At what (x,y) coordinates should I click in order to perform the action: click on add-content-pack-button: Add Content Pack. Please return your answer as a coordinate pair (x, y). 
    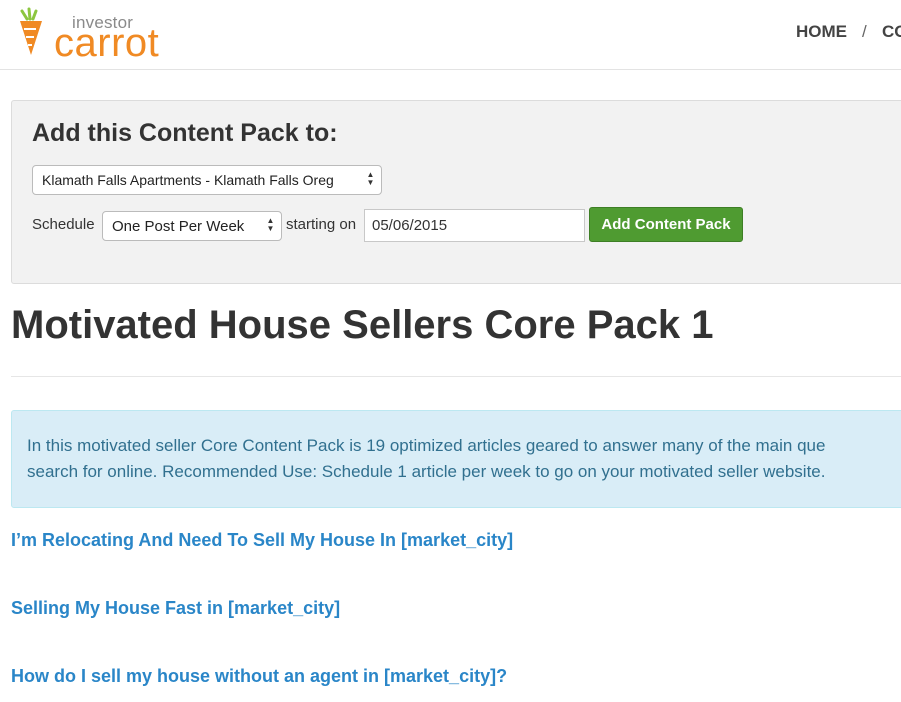
    Looking at the image, I should click on (666, 224).